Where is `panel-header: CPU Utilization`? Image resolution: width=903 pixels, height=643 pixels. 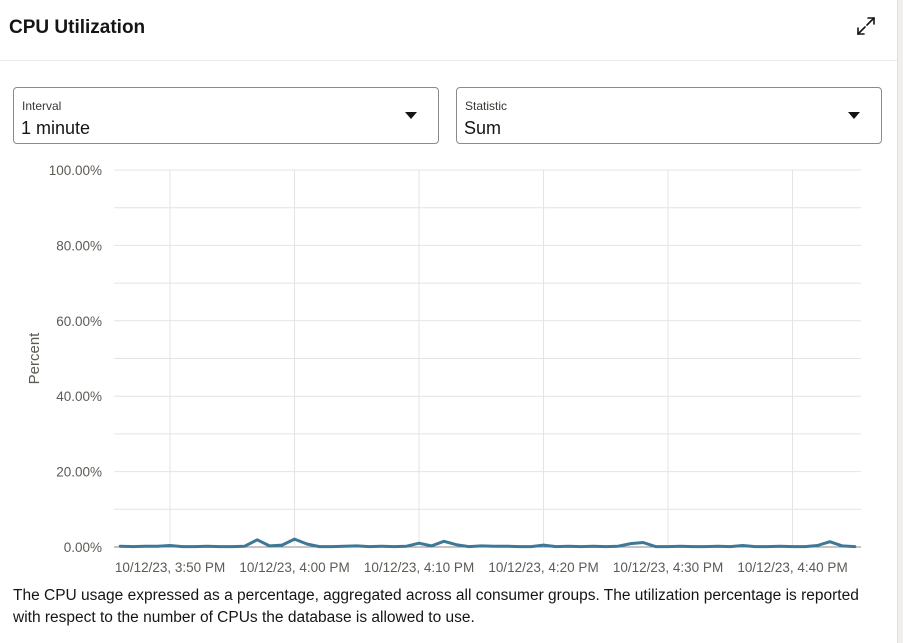
panel-header: CPU Utilization is located at coordinates (448, 30).